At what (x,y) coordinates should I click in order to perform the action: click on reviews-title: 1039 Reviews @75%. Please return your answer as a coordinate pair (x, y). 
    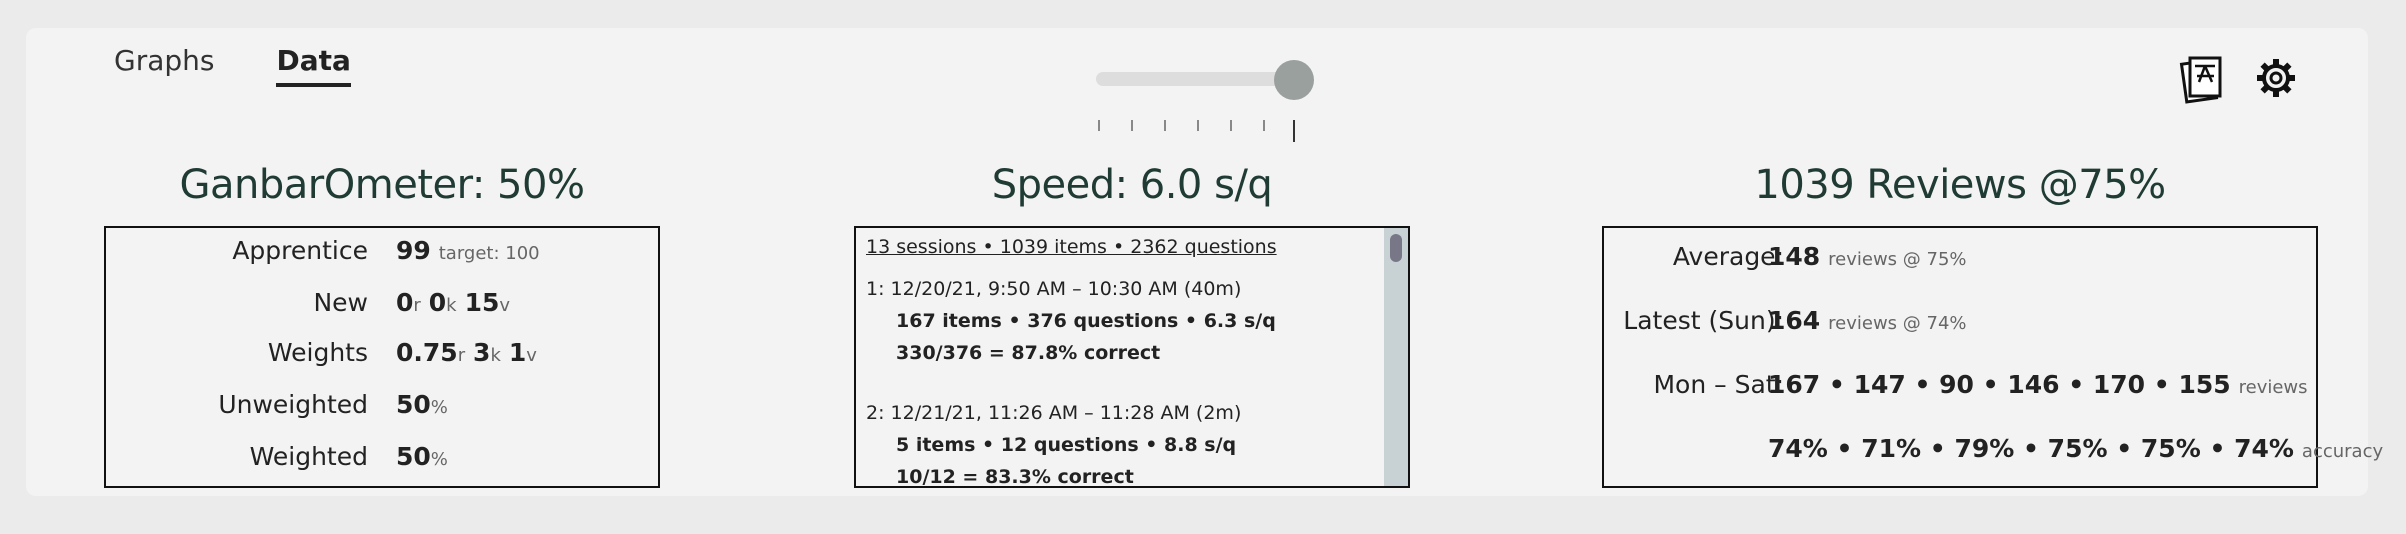
    Looking at the image, I should click on (1960, 185).